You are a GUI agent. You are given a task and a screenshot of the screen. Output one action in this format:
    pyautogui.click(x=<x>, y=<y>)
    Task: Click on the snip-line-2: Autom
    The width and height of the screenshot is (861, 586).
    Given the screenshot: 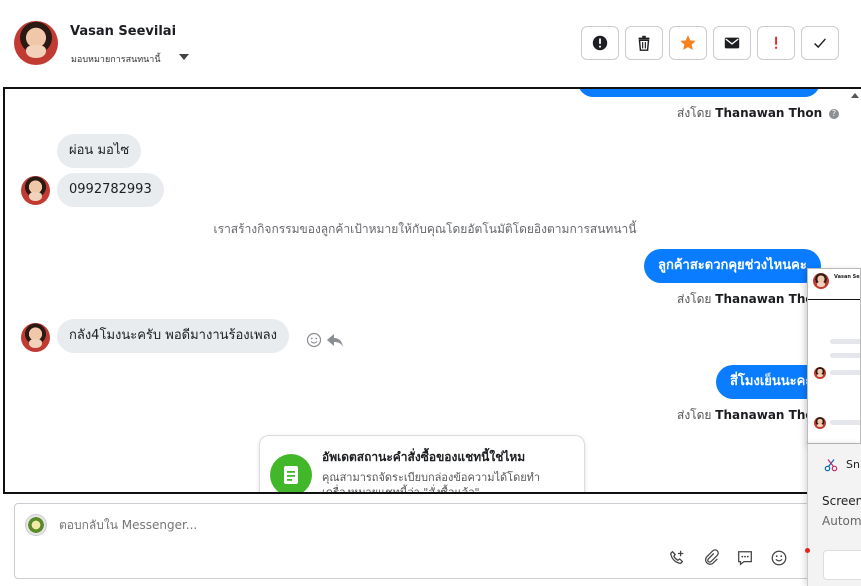 What is the action you would take?
    pyautogui.click(x=841, y=521)
    